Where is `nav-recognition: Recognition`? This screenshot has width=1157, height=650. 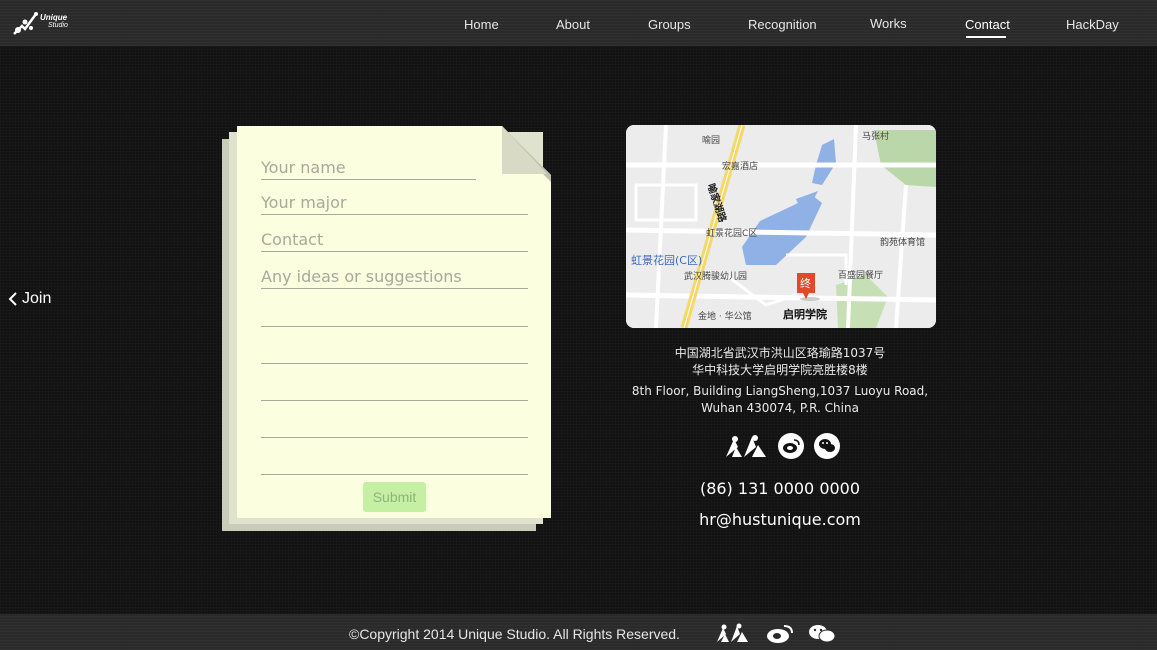 nav-recognition: Recognition is located at coordinates (782, 24).